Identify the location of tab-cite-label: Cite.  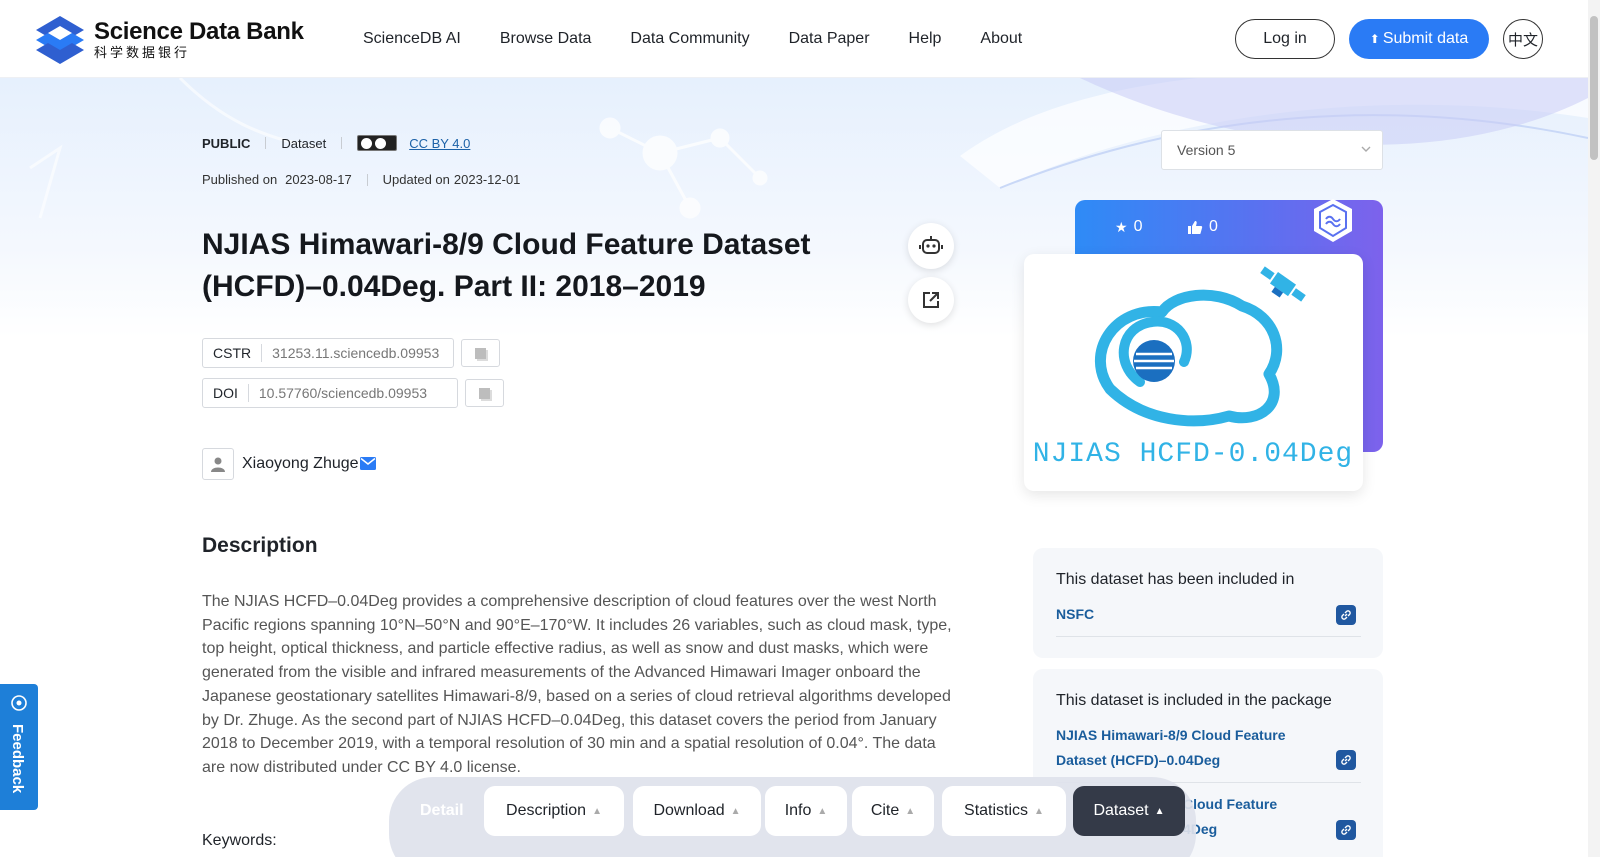
(885, 810).